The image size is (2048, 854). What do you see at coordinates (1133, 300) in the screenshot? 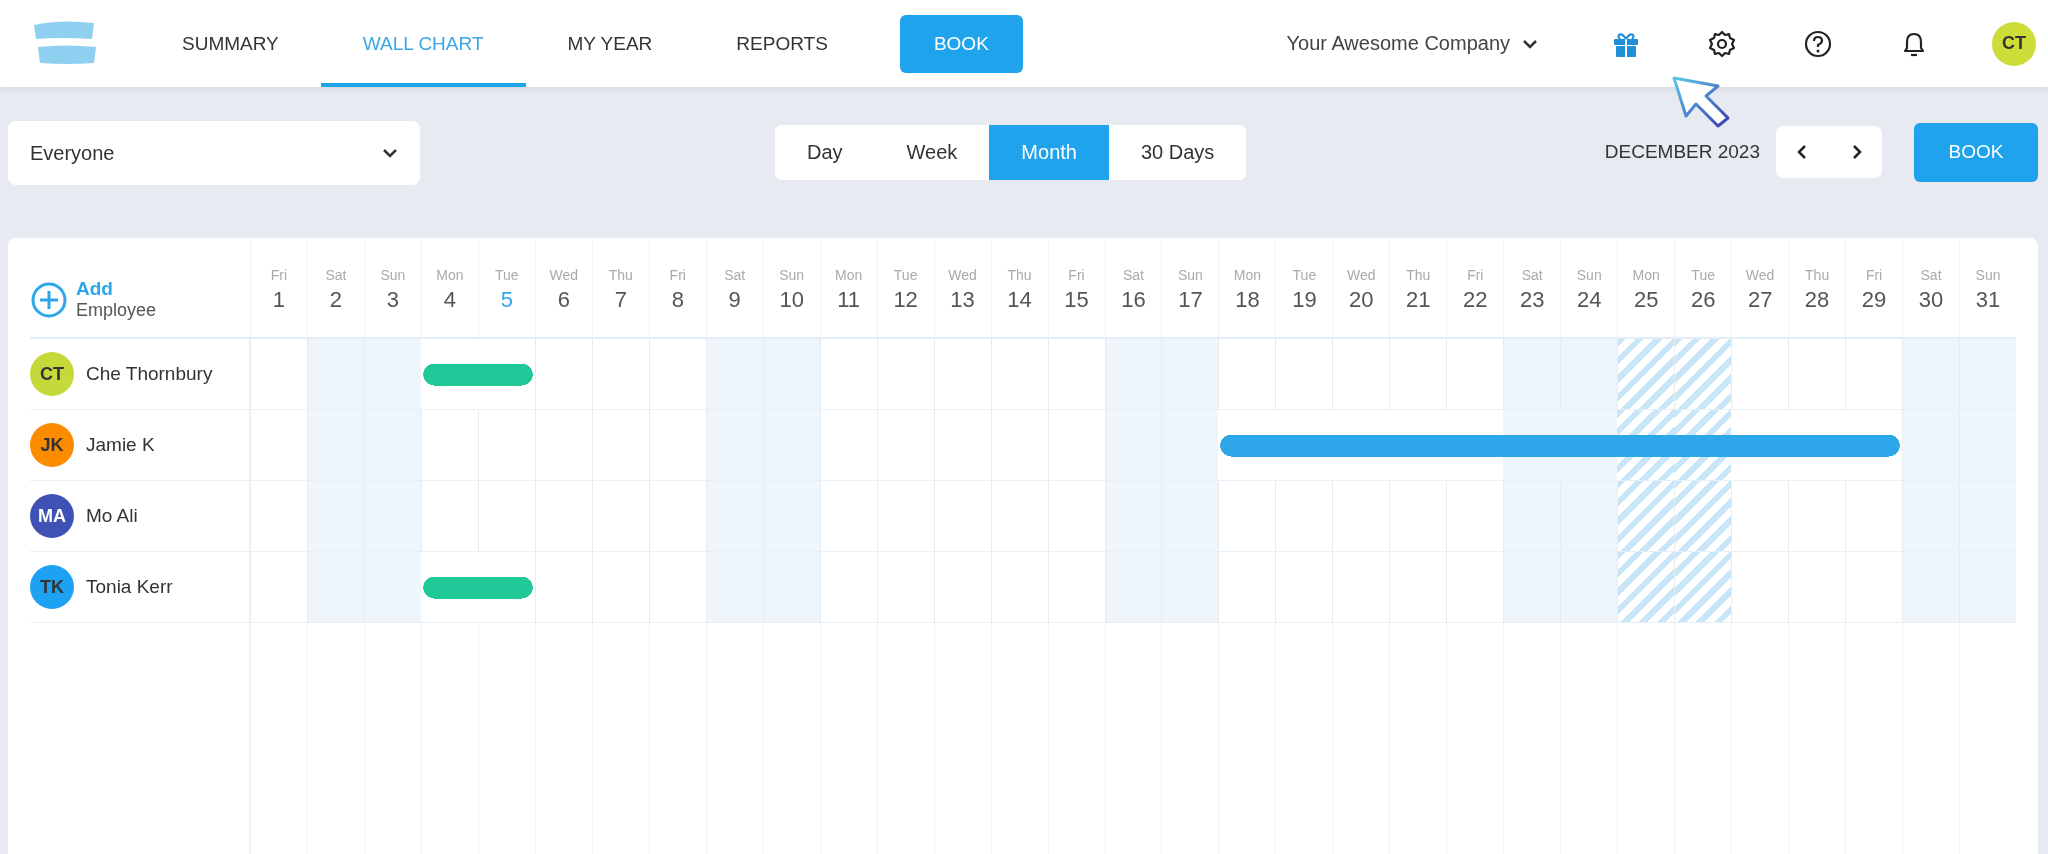
I see `date-label: 16` at bounding box center [1133, 300].